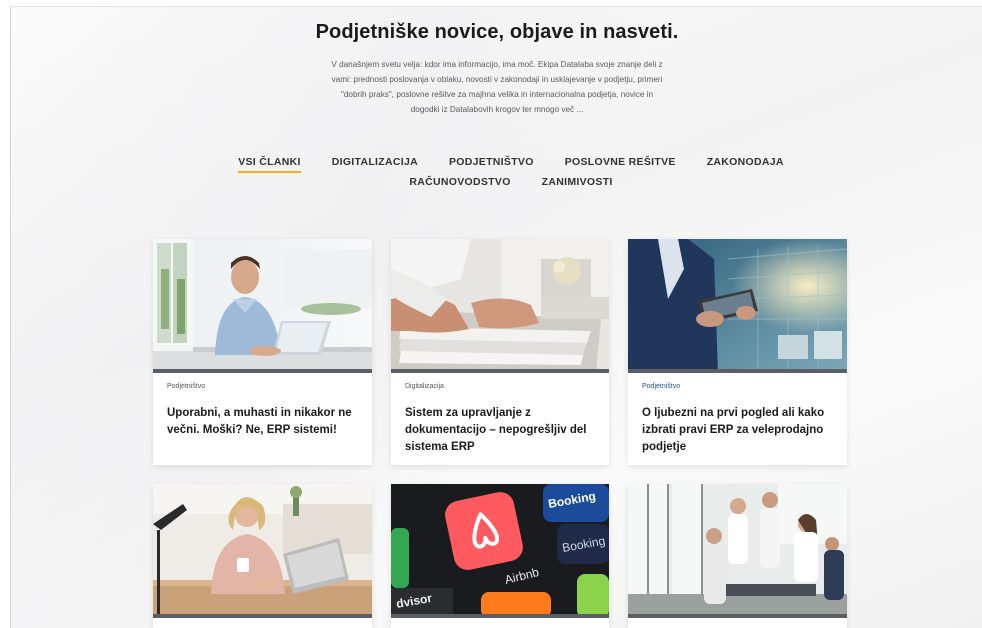 The image size is (982, 628). I want to click on tab-racunovodstvo: RAČUNOVODSTVO, so click(459, 184).